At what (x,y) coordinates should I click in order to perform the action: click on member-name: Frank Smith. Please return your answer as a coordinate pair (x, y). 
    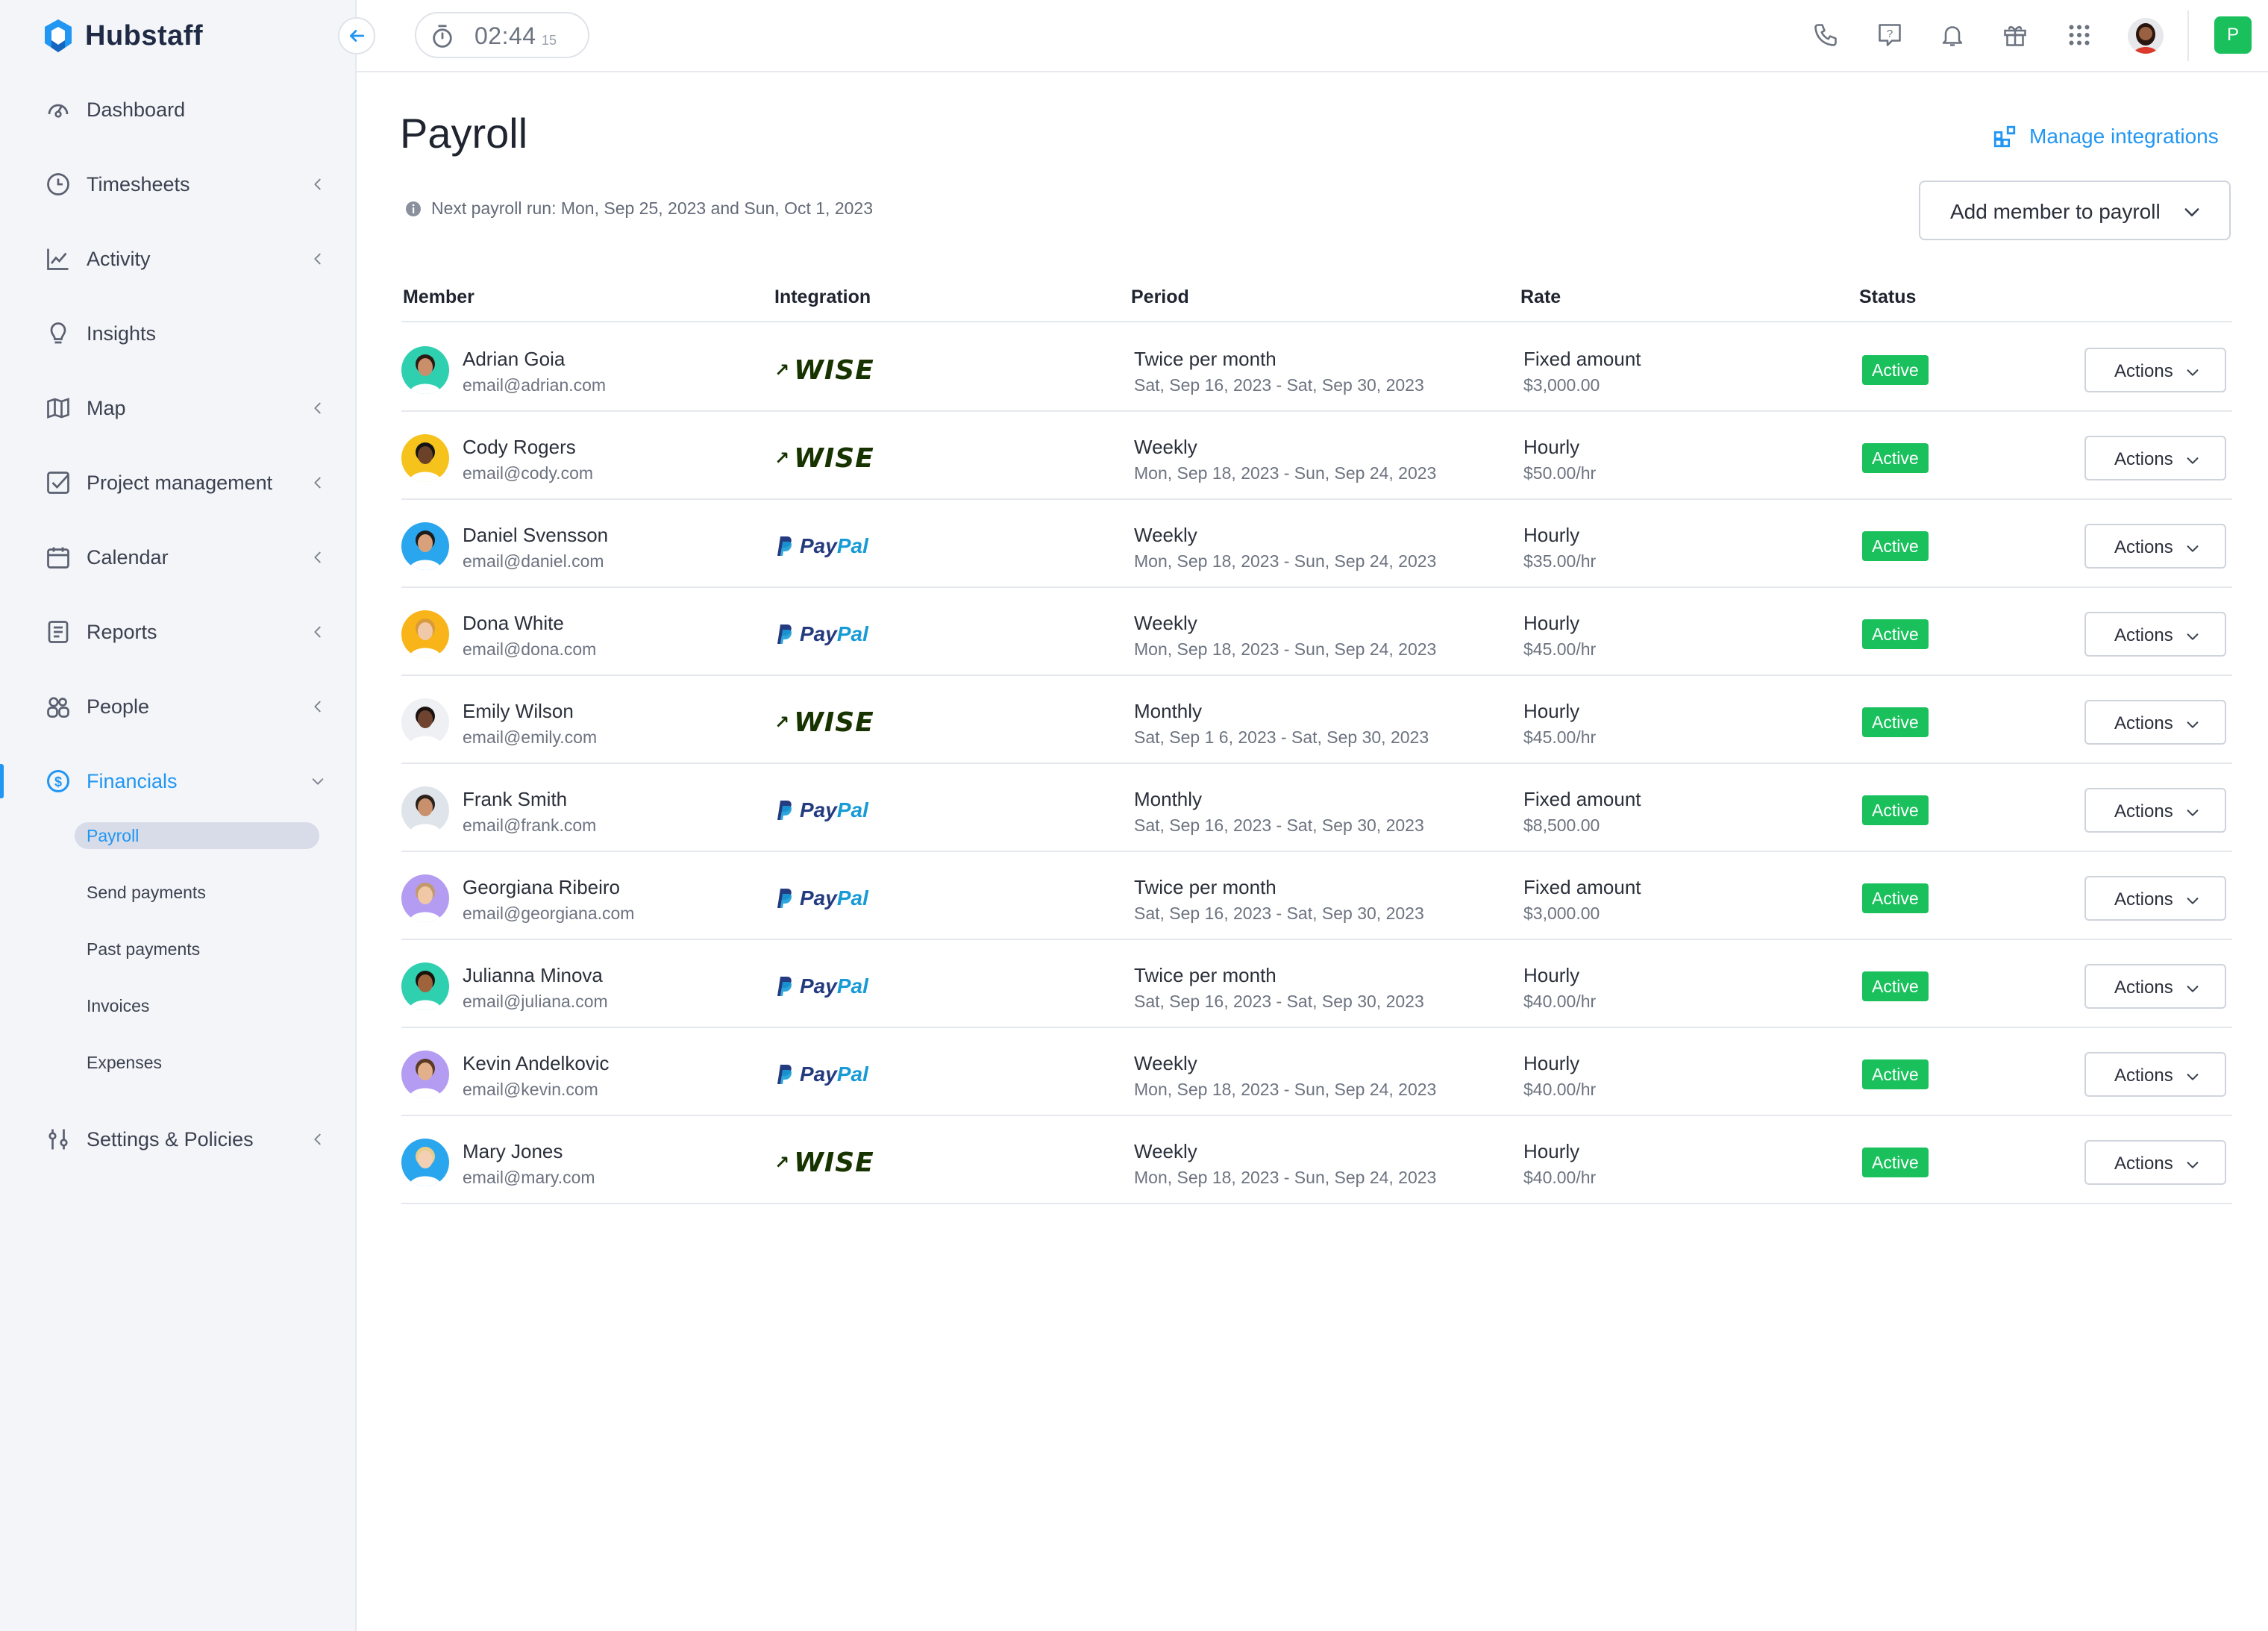
    Looking at the image, I should click on (515, 799).